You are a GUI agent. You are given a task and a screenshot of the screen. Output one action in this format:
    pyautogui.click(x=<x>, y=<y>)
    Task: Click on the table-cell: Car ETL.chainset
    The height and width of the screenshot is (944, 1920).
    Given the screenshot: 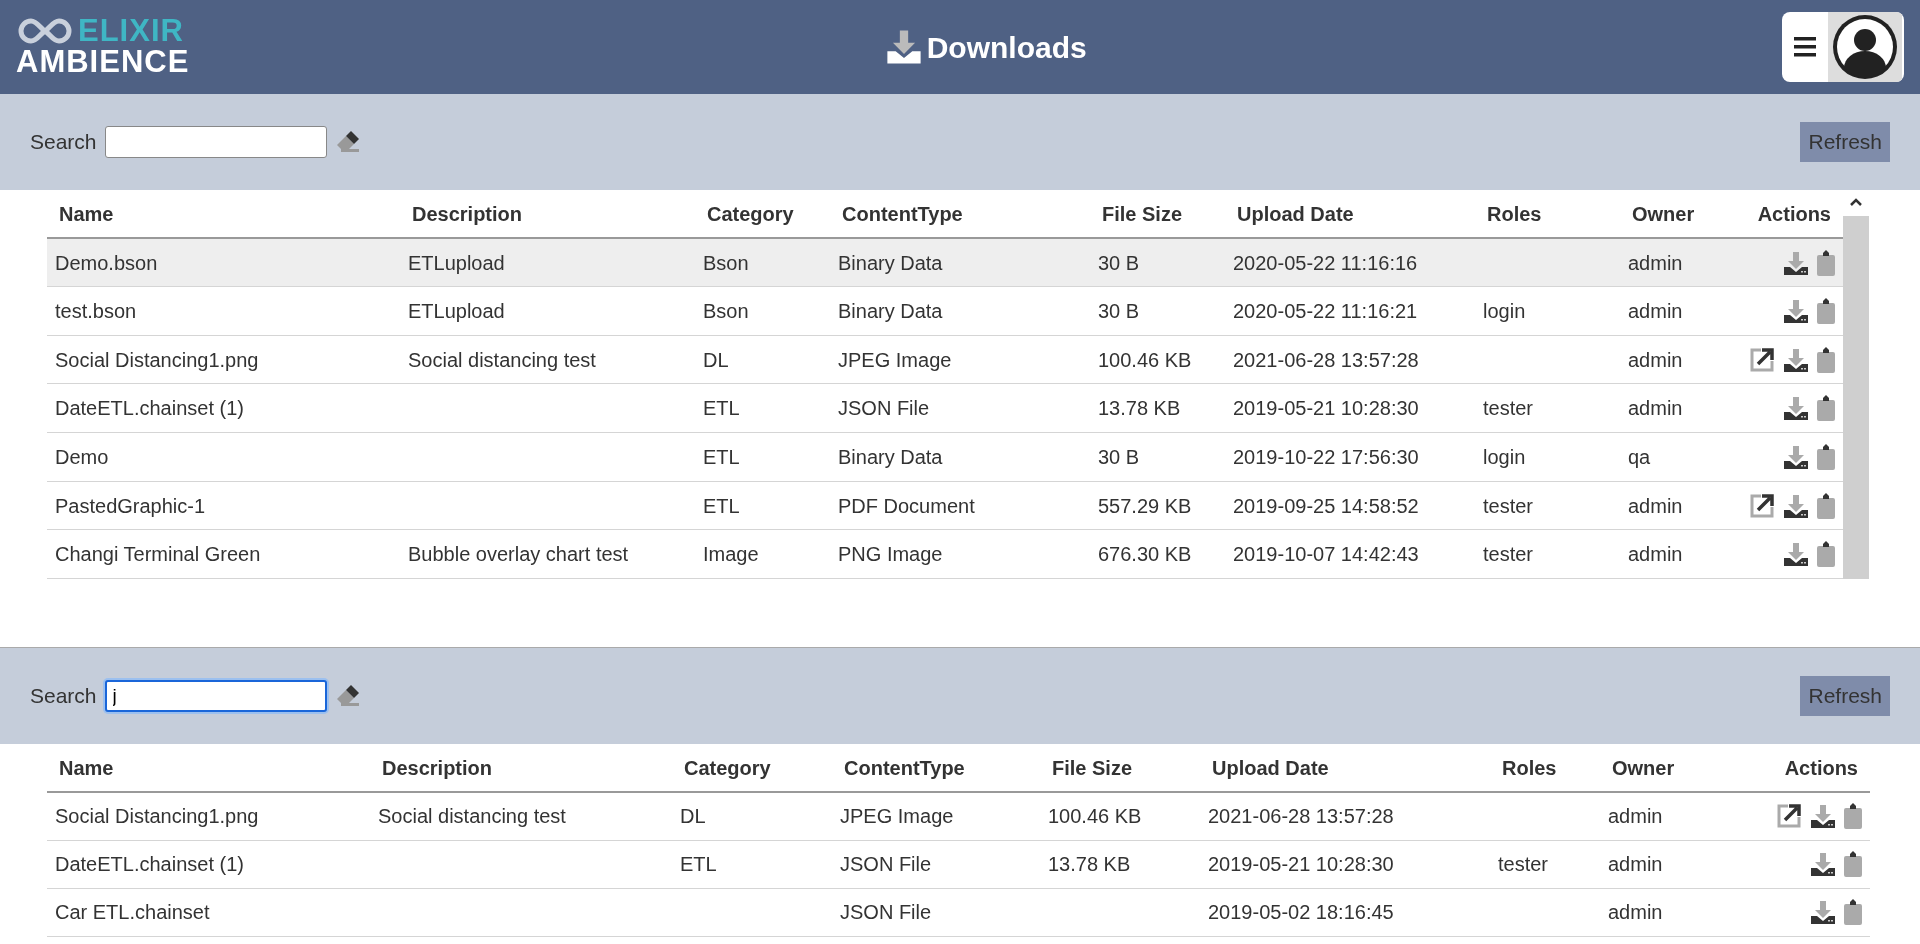 What is the action you would take?
    pyautogui.click(x=132, y=912)
    